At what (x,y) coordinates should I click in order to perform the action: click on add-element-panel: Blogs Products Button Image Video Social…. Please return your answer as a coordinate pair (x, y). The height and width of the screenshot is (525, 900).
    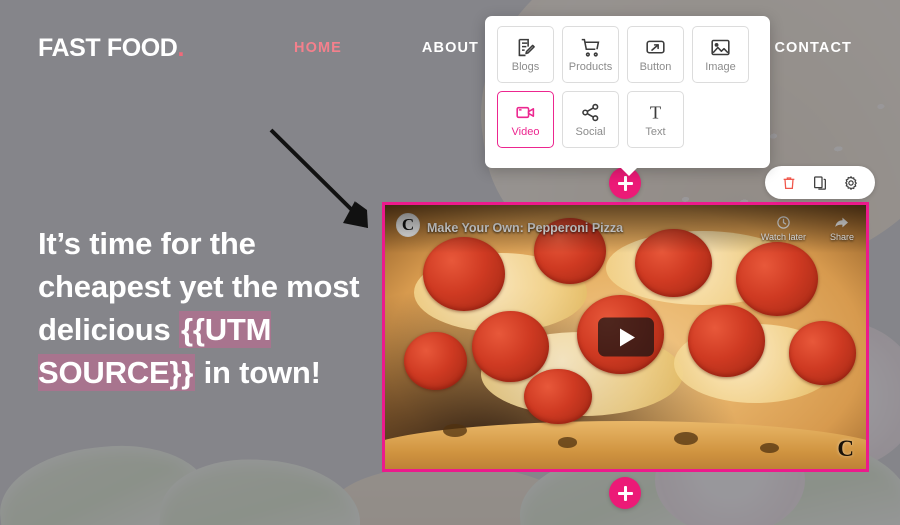
    Looking at the image, I should click on (627, 96).